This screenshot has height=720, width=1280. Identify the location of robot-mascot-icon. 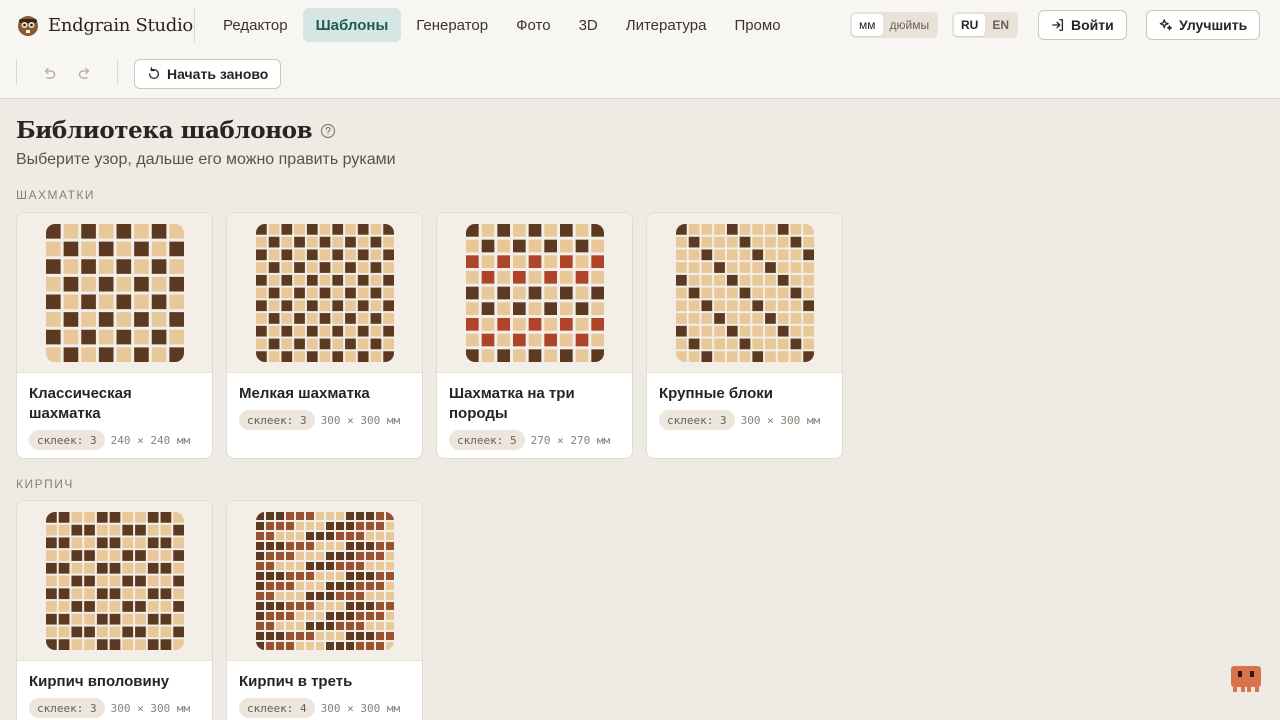
(1246, 679).